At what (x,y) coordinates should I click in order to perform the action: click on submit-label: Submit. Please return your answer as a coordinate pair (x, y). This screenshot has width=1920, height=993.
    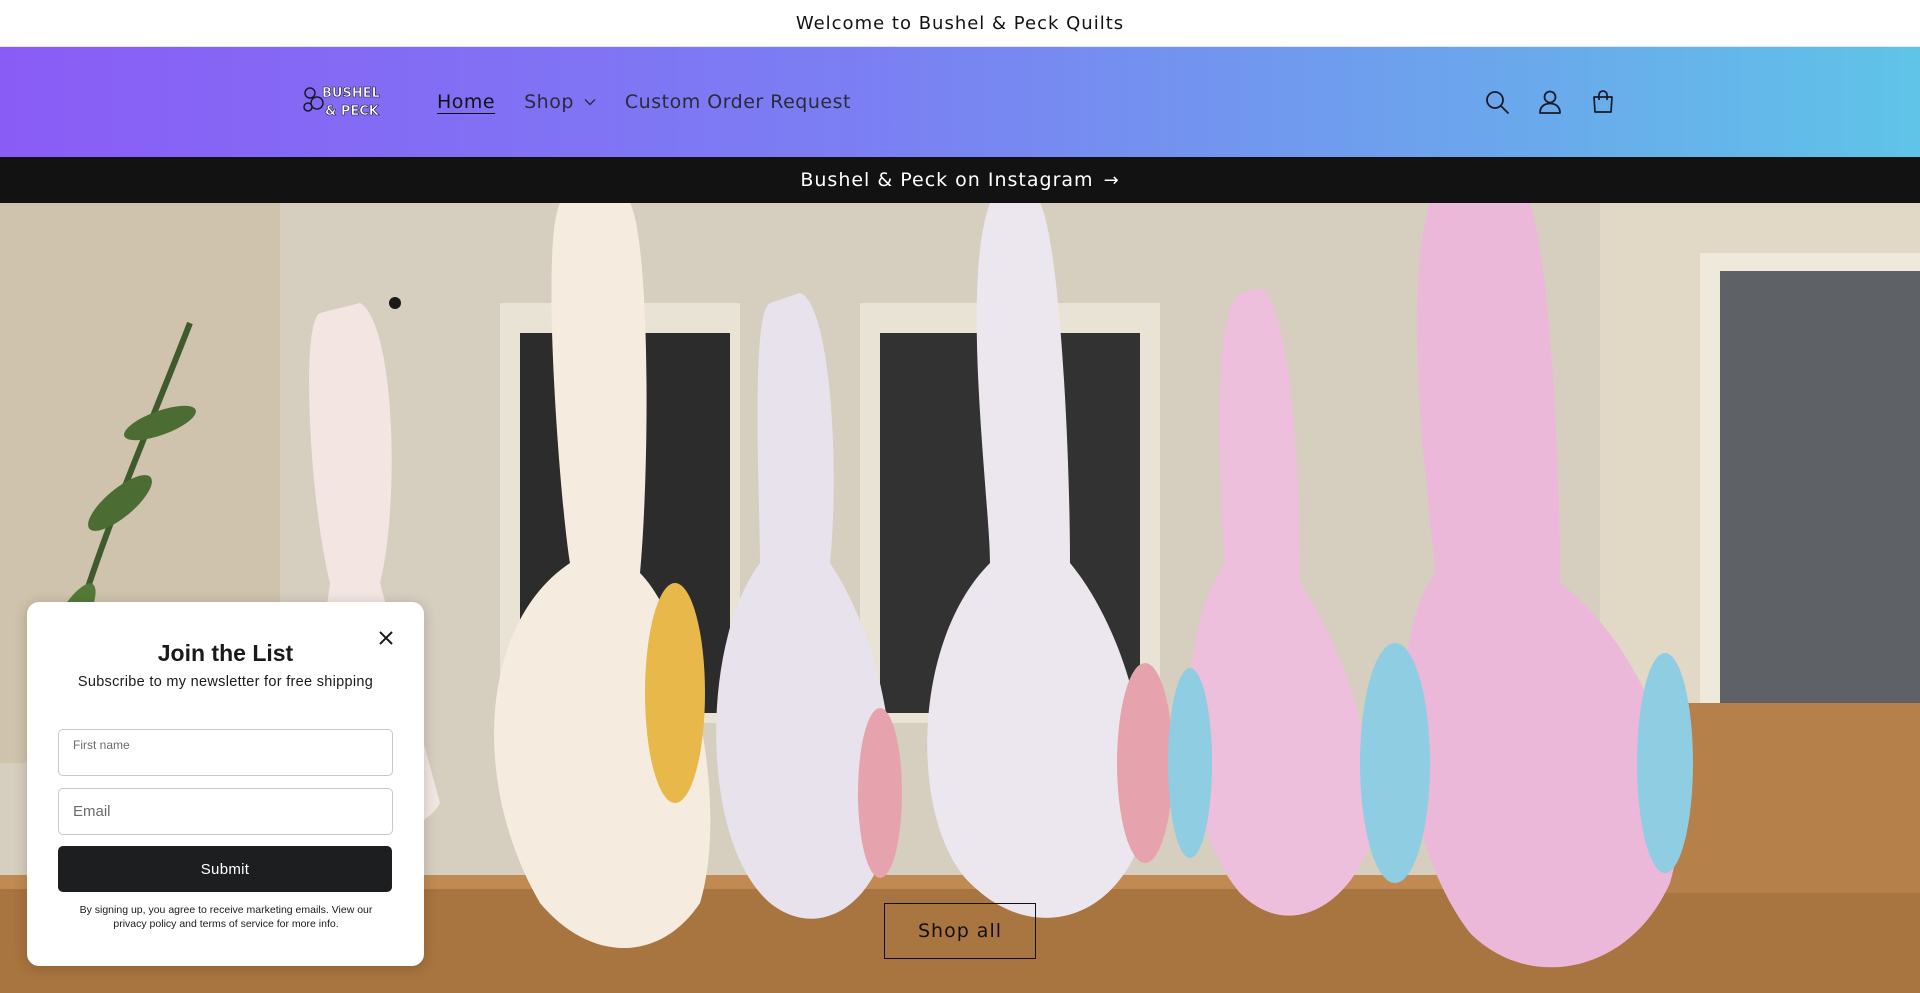
    Looking at the image, I should click on (225, 869).